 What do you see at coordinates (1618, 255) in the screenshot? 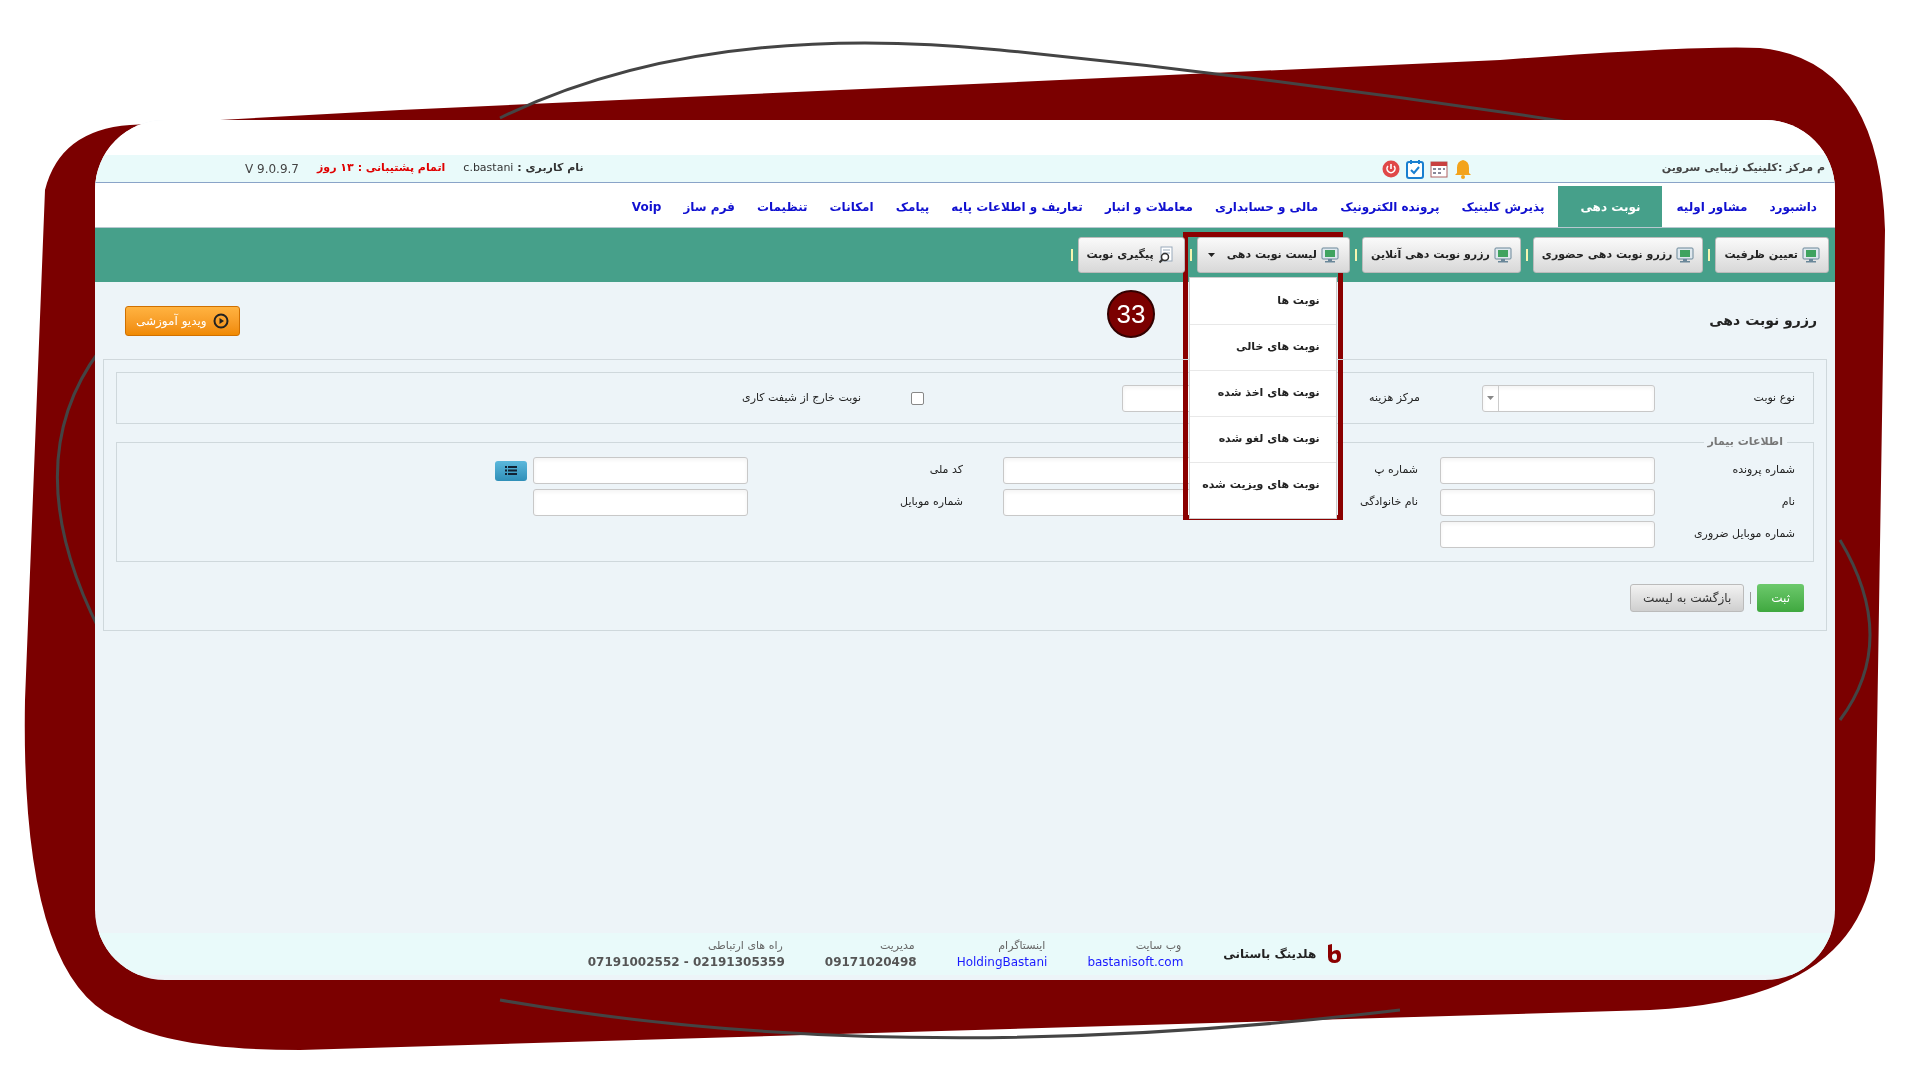
I see `toolbar-button: رزرو نوبت دهی حضوری` at bounding box center [1618, 255].